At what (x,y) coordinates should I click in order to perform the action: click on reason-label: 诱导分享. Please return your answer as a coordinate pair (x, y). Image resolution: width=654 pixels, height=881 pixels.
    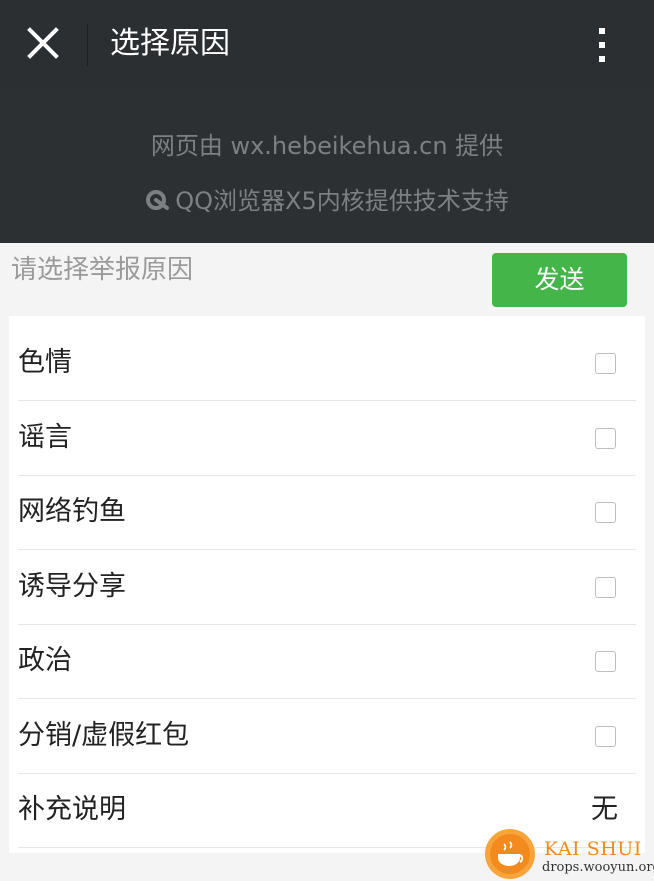
    Looking at the image, I should click on (72, 586).